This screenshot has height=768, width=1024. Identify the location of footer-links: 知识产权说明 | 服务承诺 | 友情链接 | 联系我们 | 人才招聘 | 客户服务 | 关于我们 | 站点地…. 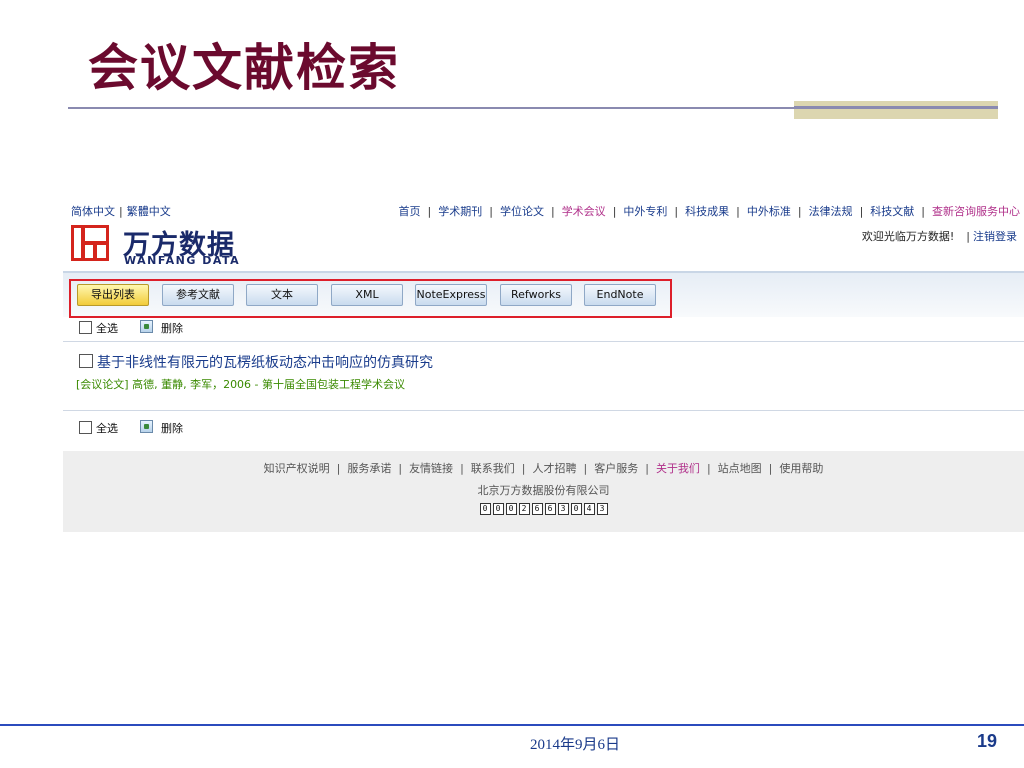
(543, 468).